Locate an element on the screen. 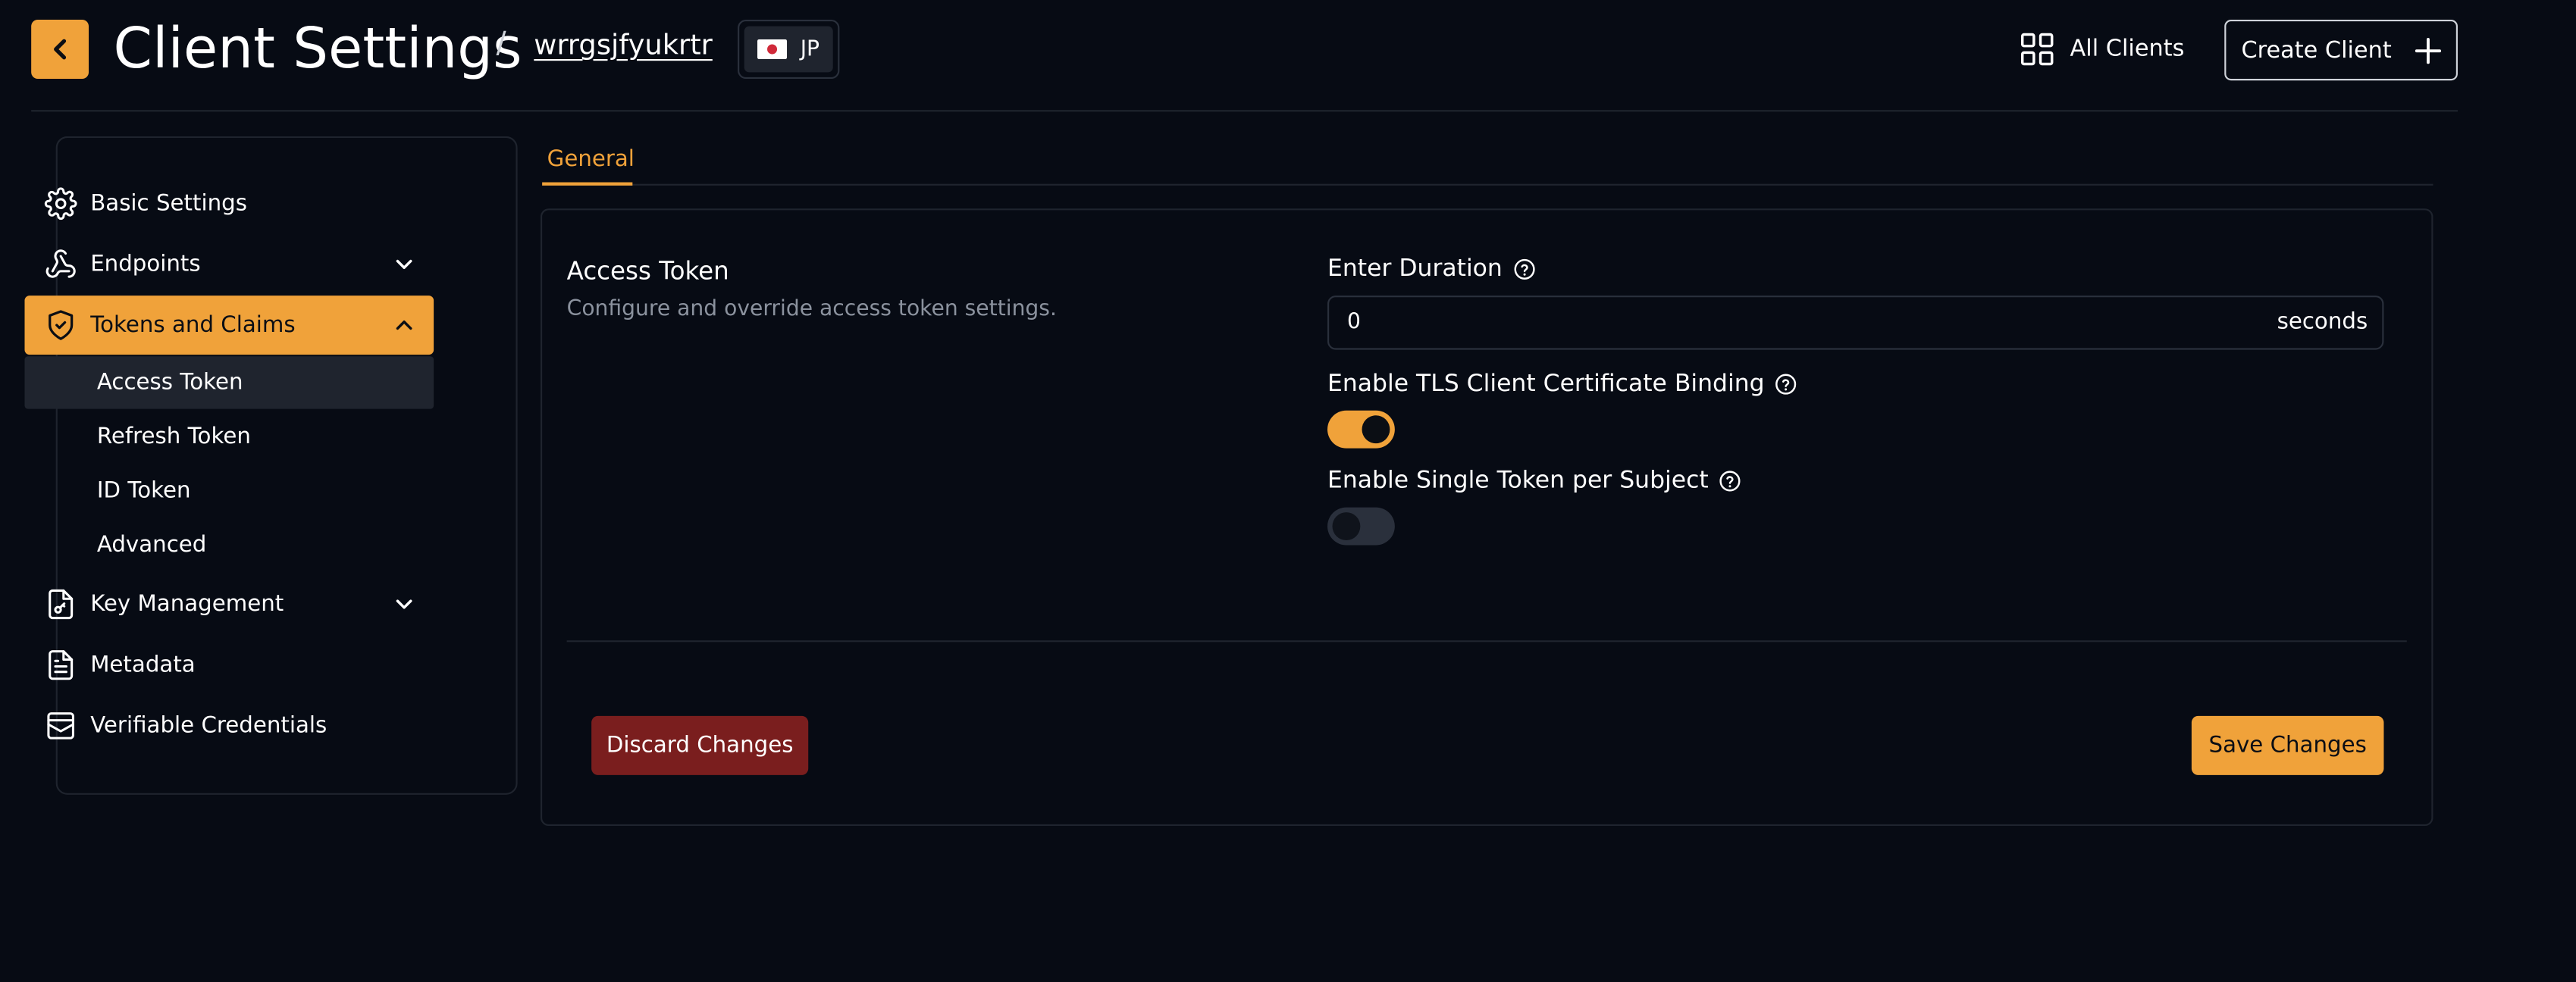 Image resolution: width=2576 pixels, height=982 pixels. all-clients-label: All Clients is located at coordinates (2127, 50).